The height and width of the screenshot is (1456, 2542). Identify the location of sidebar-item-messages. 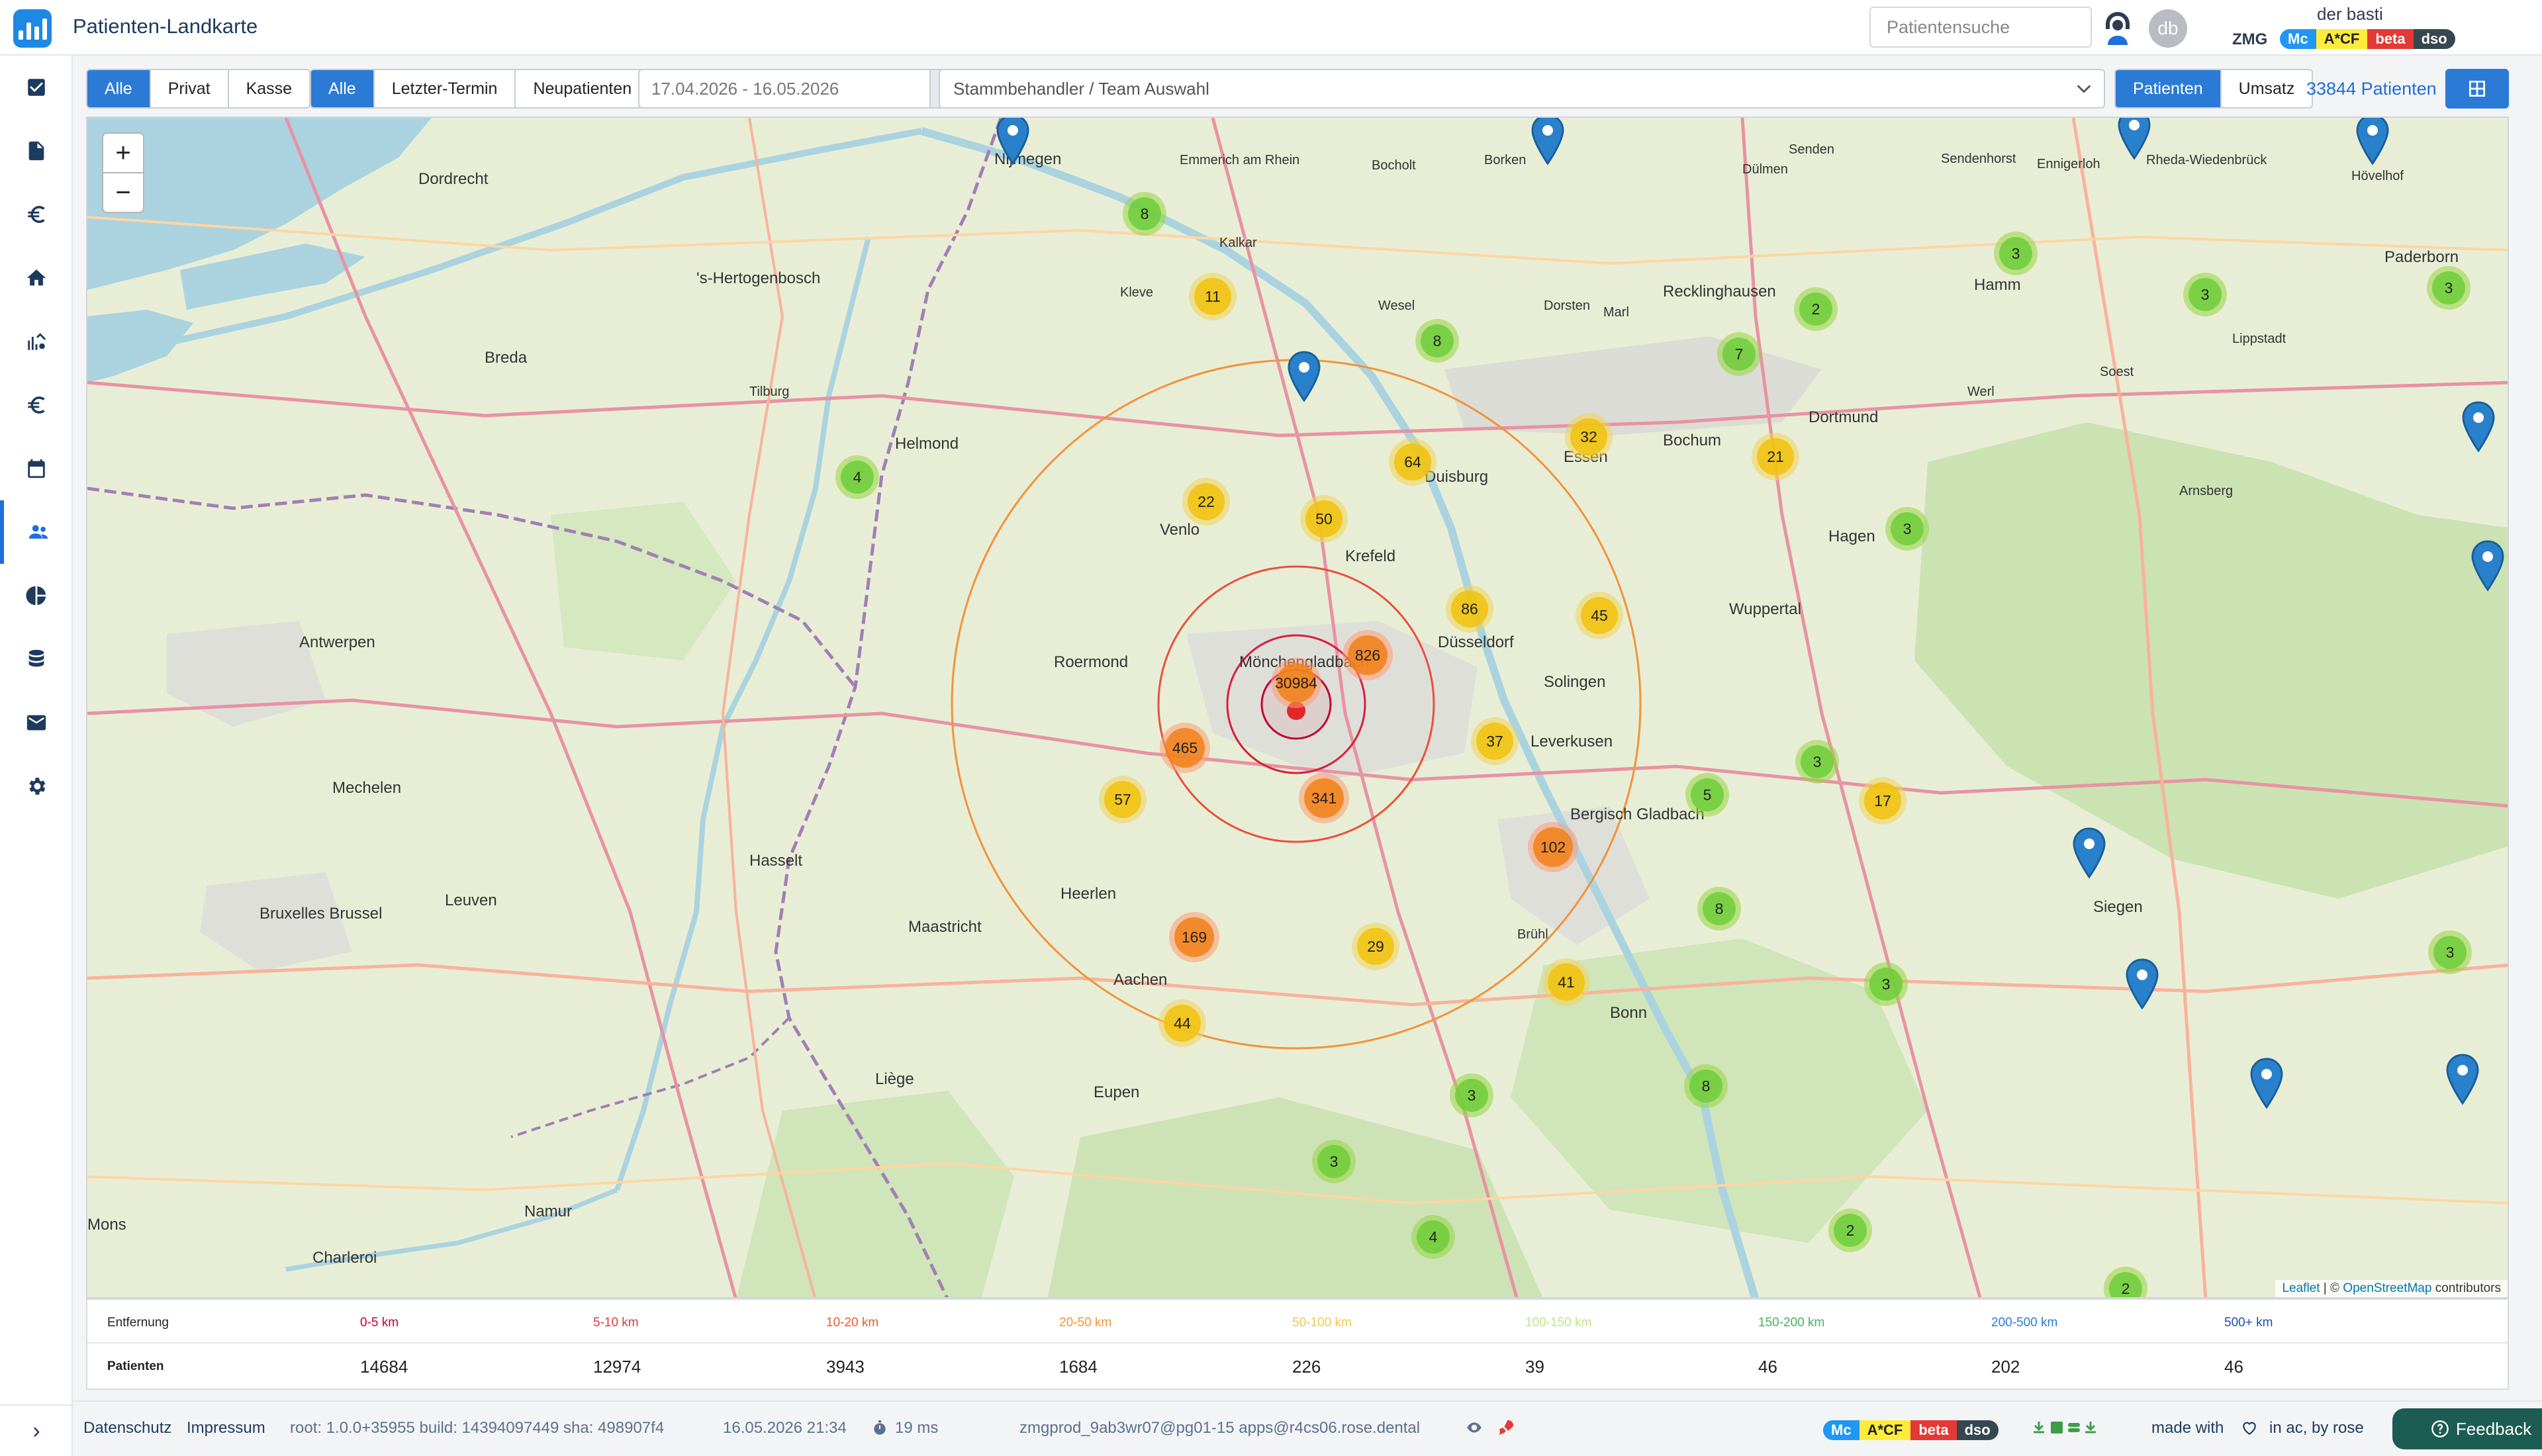
(36, 722).